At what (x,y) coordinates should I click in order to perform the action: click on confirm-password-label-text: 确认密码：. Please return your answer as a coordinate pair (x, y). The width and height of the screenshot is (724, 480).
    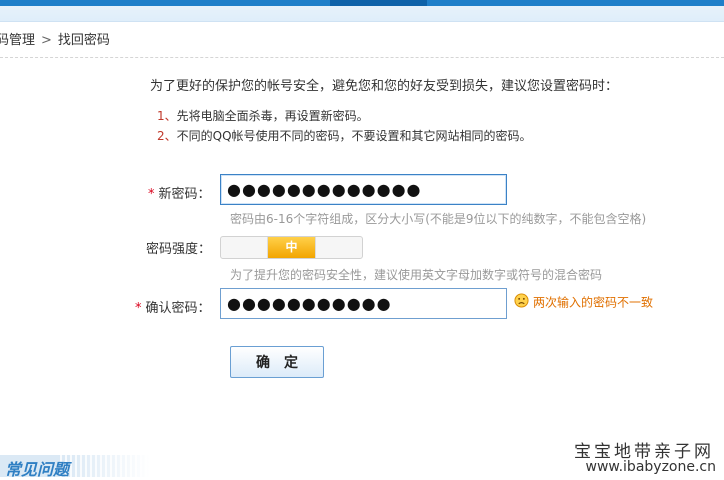
    Looking at the image, I should click on (178, 308).